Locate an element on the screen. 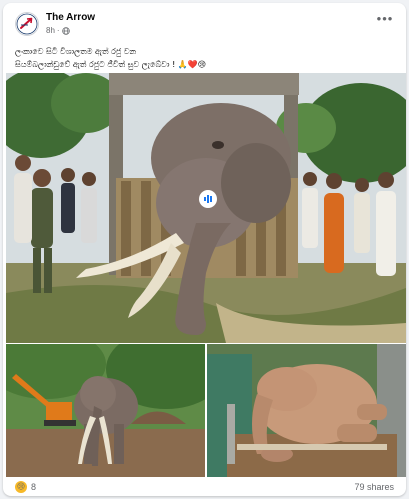 The image size is (409, 499). left-photo-illustration is located at coordinates (105, 410).